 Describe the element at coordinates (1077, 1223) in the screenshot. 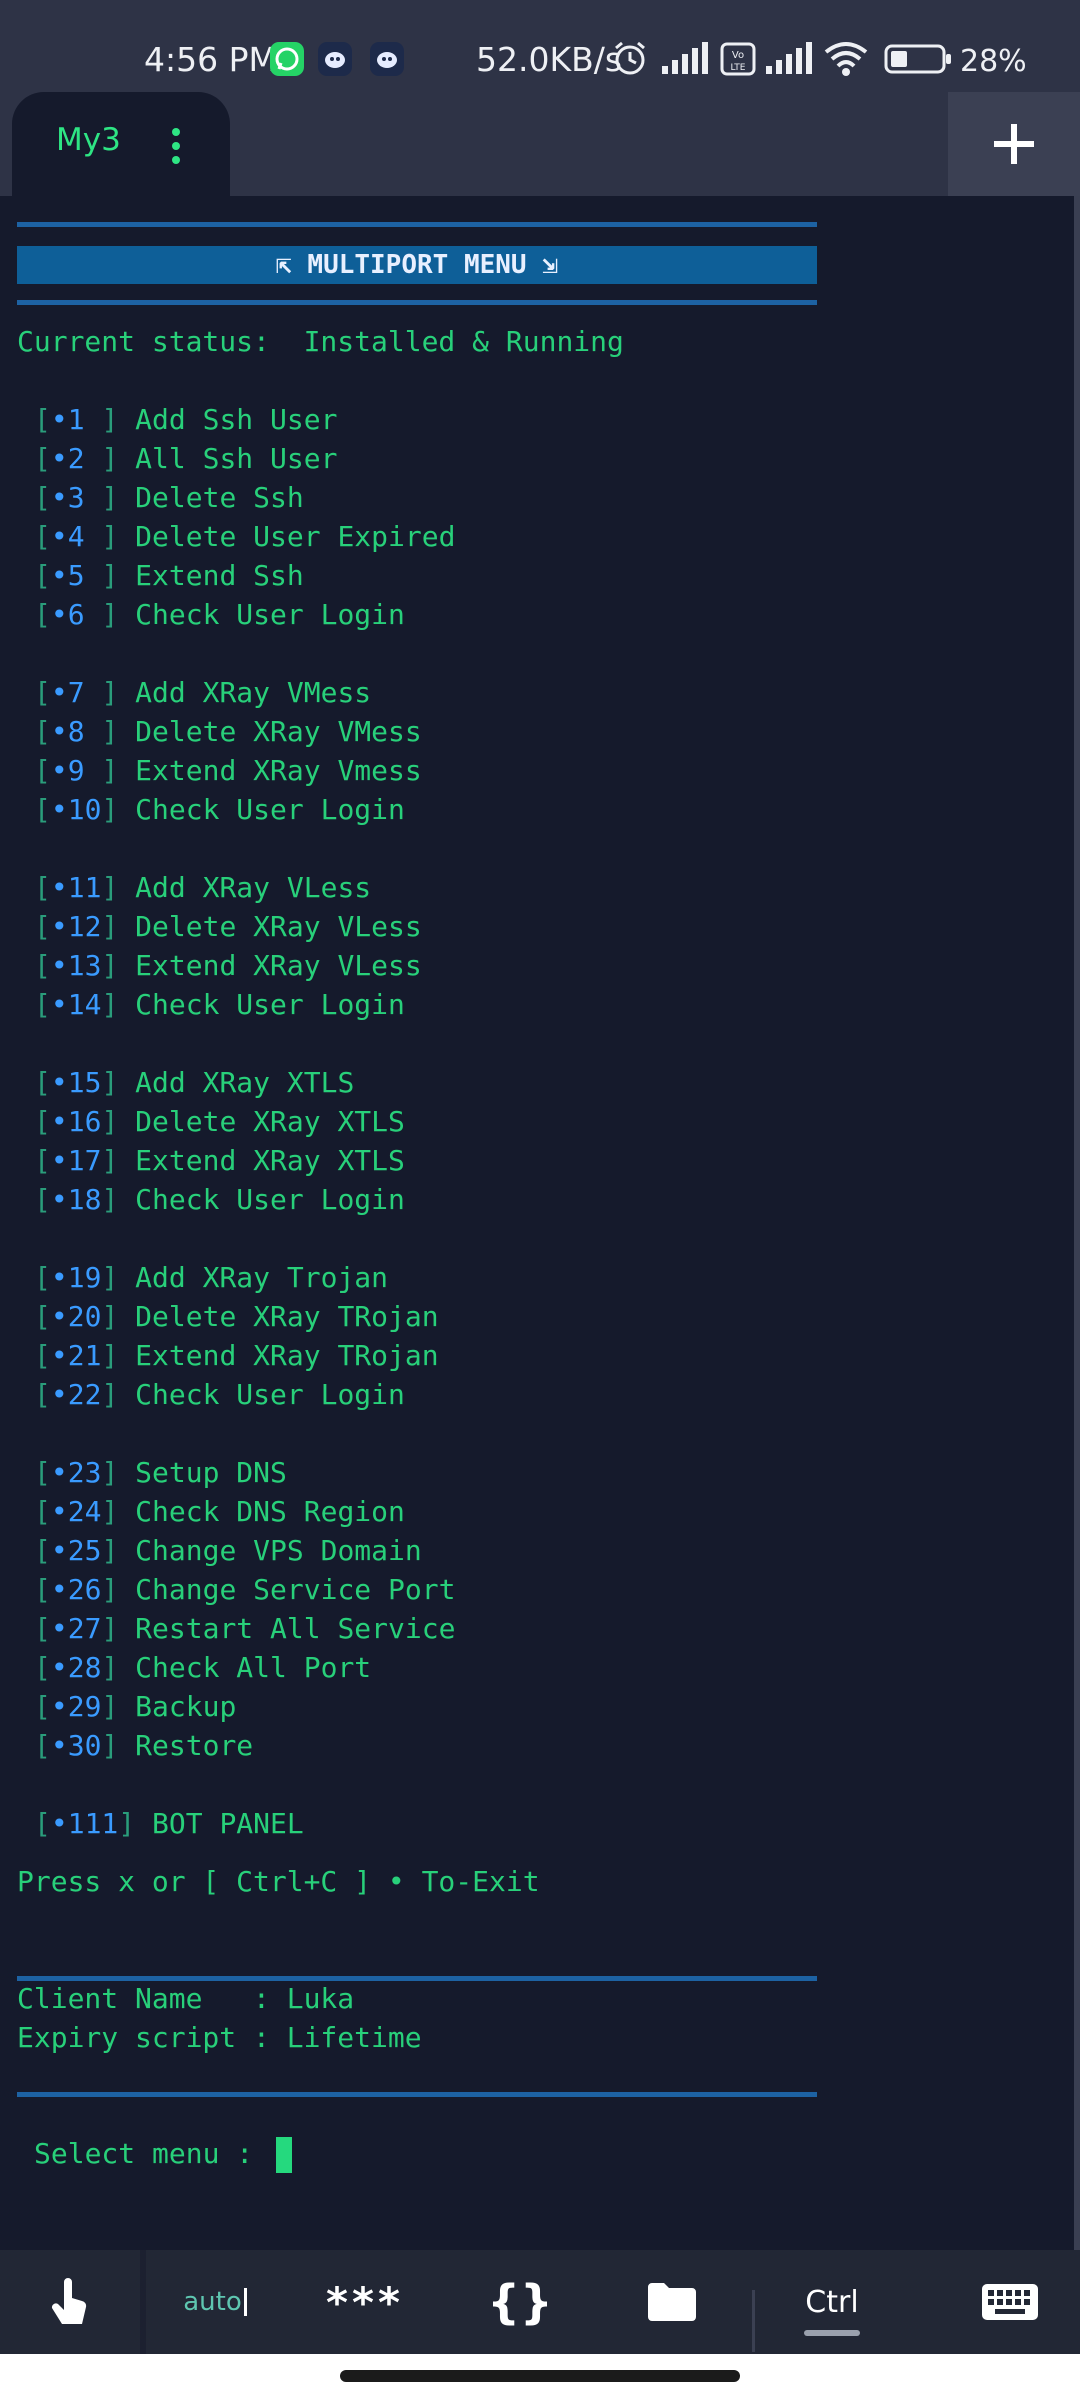

I see `scrollbar` at that location.